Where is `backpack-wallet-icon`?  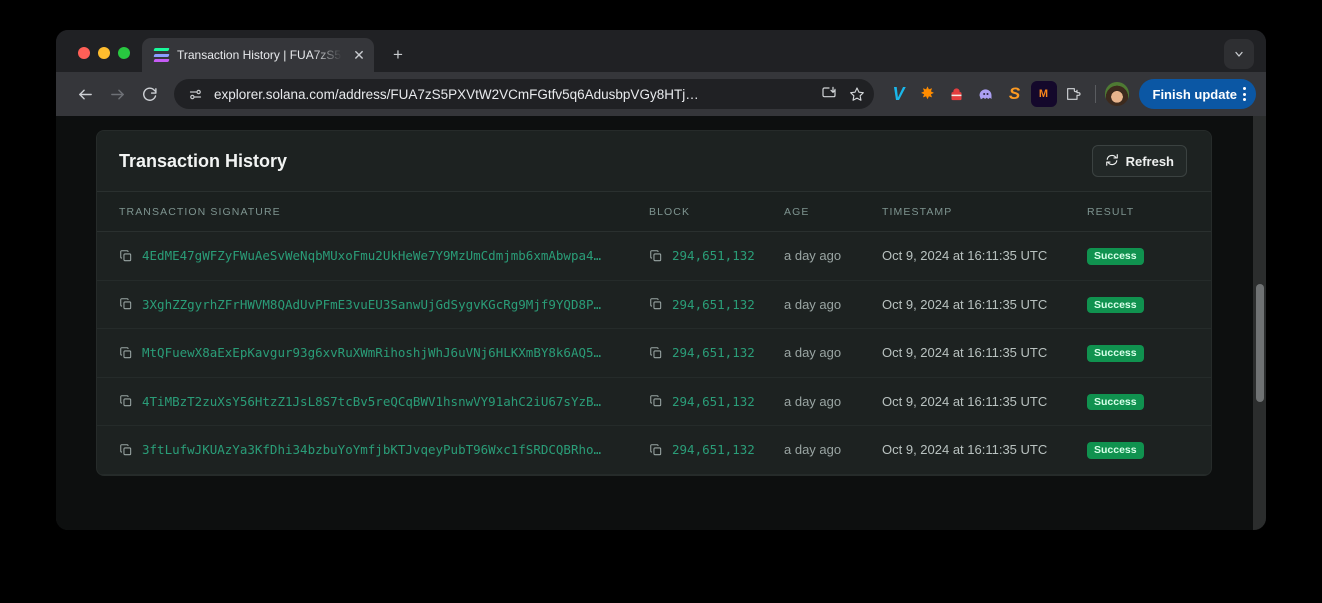 backpack-wallet-icon is located at coordinates (957, 94).